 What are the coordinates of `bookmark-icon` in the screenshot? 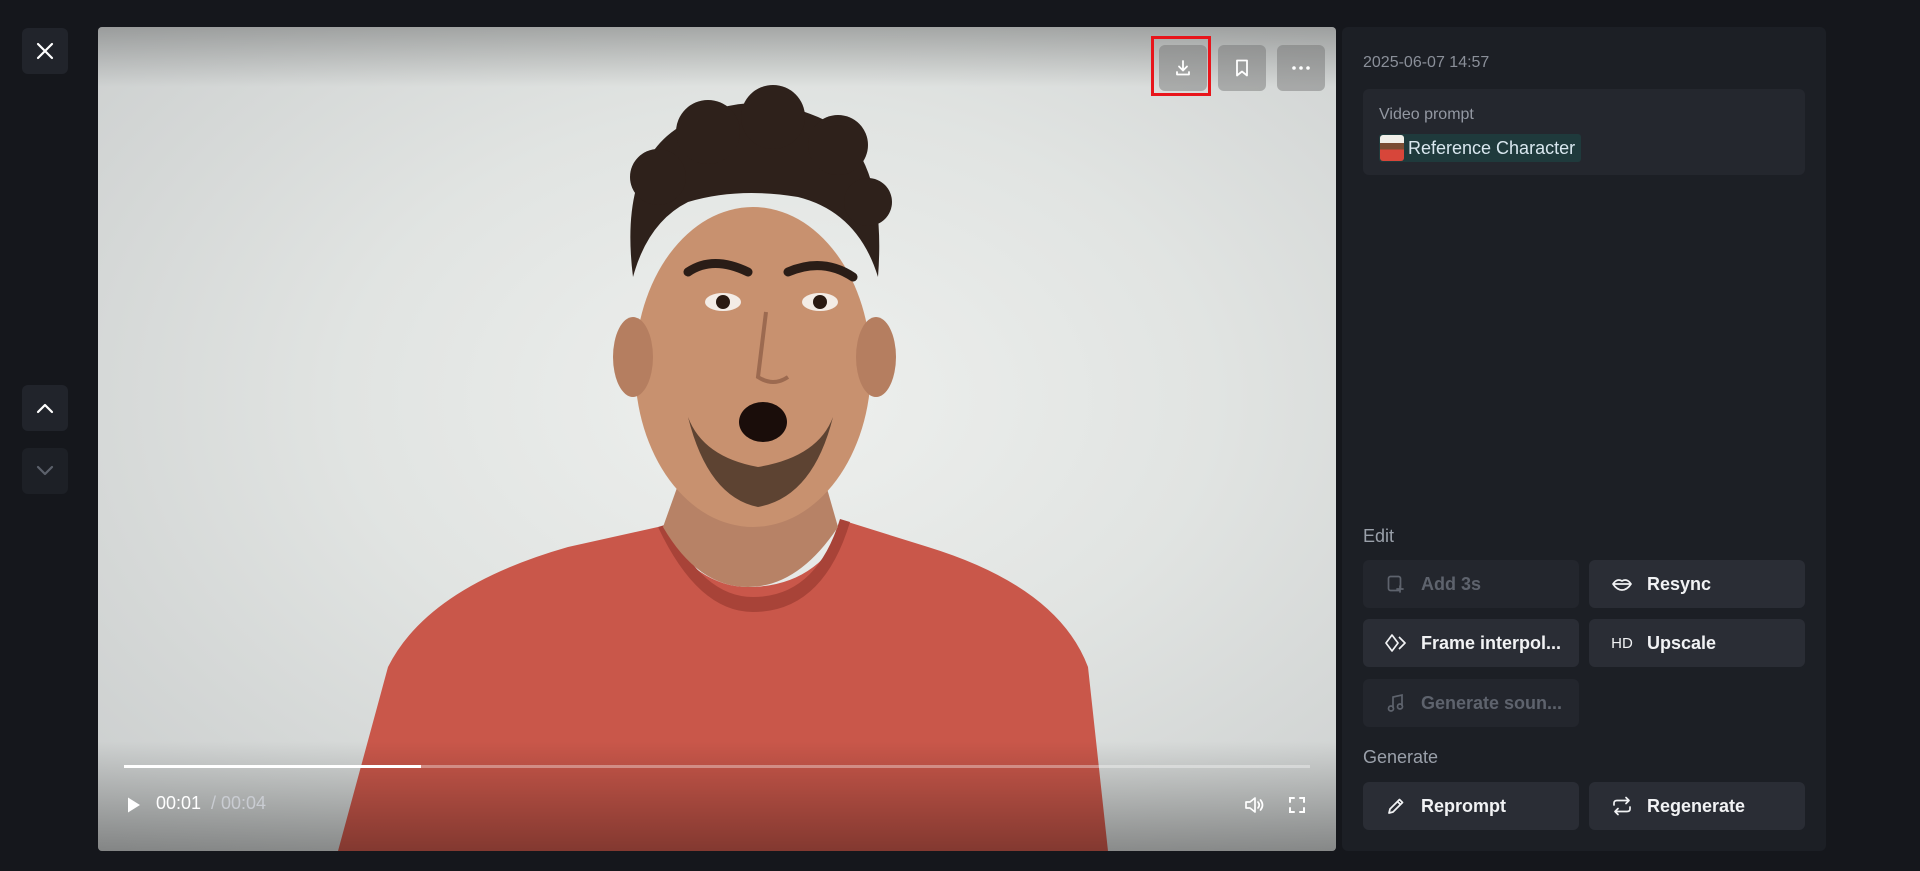 It's located at (1242, 68).